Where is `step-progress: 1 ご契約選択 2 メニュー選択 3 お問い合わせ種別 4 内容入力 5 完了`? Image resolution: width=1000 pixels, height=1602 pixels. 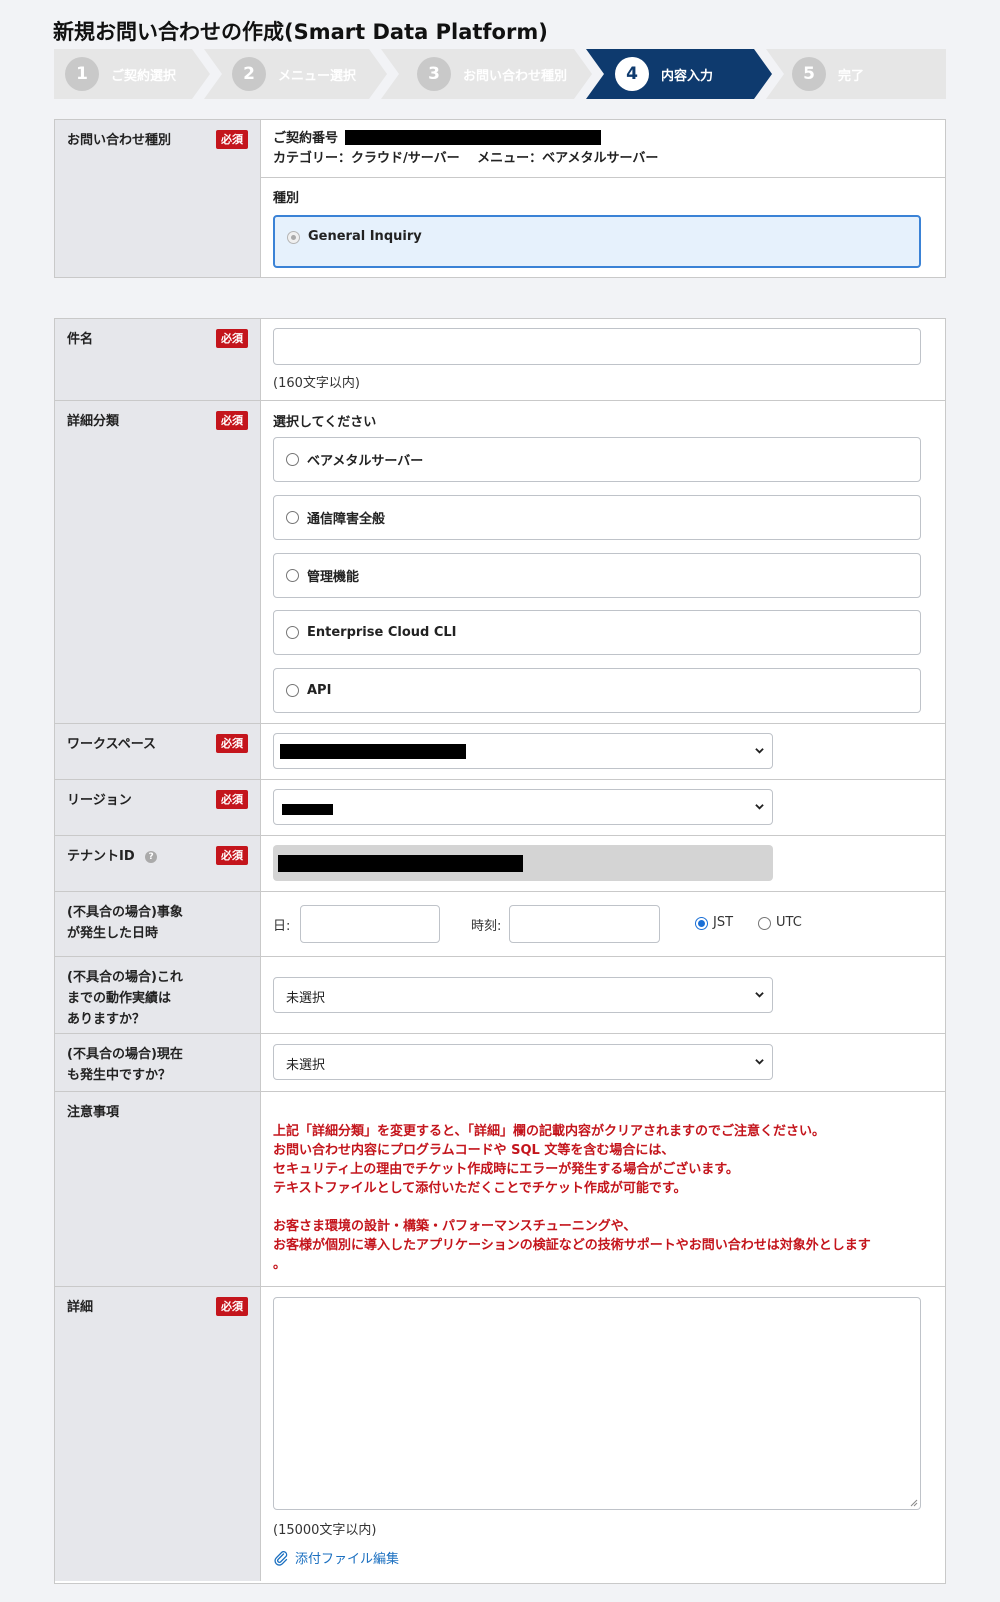 step-progress: 1 ご契約選択 2 メニュー選択 3 お問い合わせ種別 4 内容入力 5 完了 is located at coordinates (500, 74).